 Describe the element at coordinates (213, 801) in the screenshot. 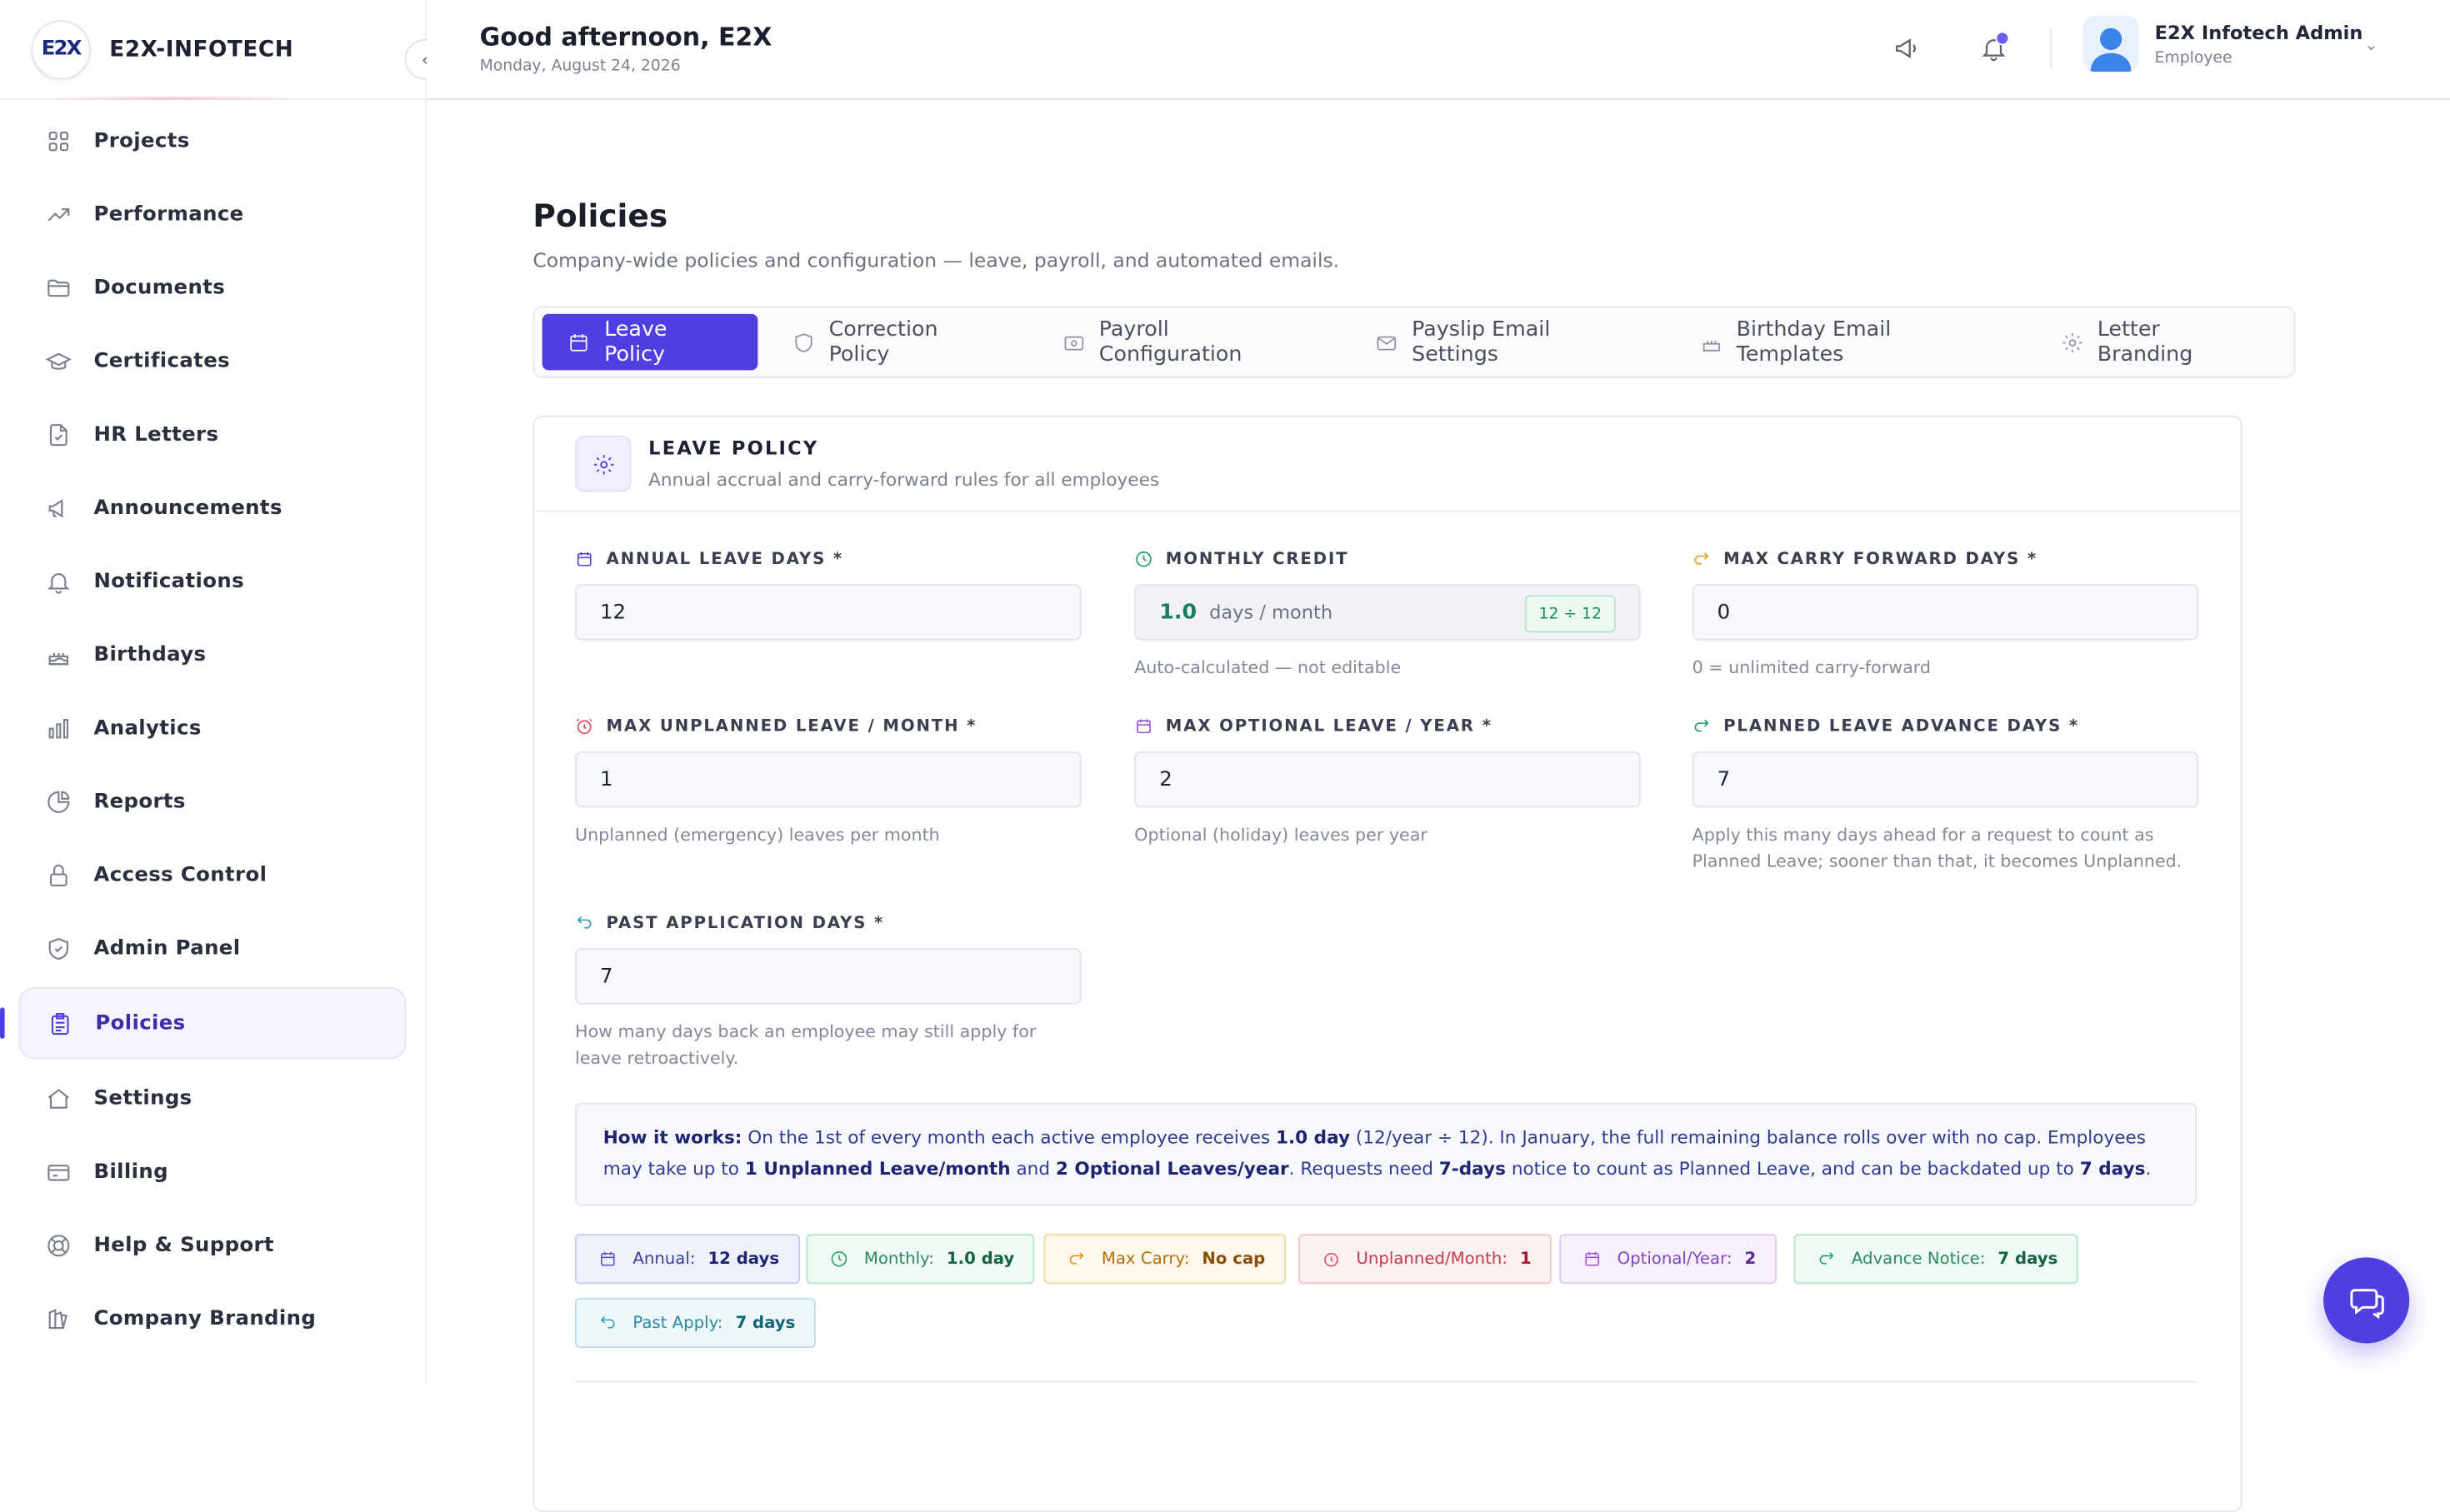

I see `sidebar-item-reports: Reports` at that location.